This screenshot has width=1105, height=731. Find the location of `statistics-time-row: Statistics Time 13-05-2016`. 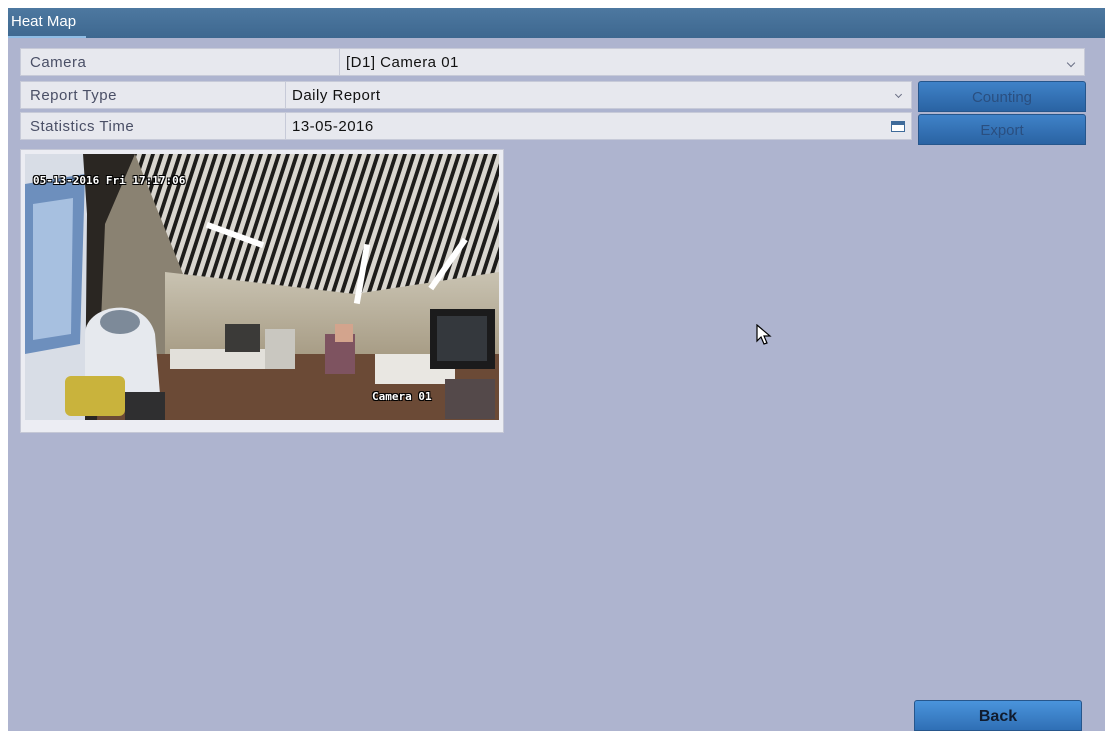

statistics-time-row: Statistics Time 13-05-2016 is located at coordinates (466, 126).